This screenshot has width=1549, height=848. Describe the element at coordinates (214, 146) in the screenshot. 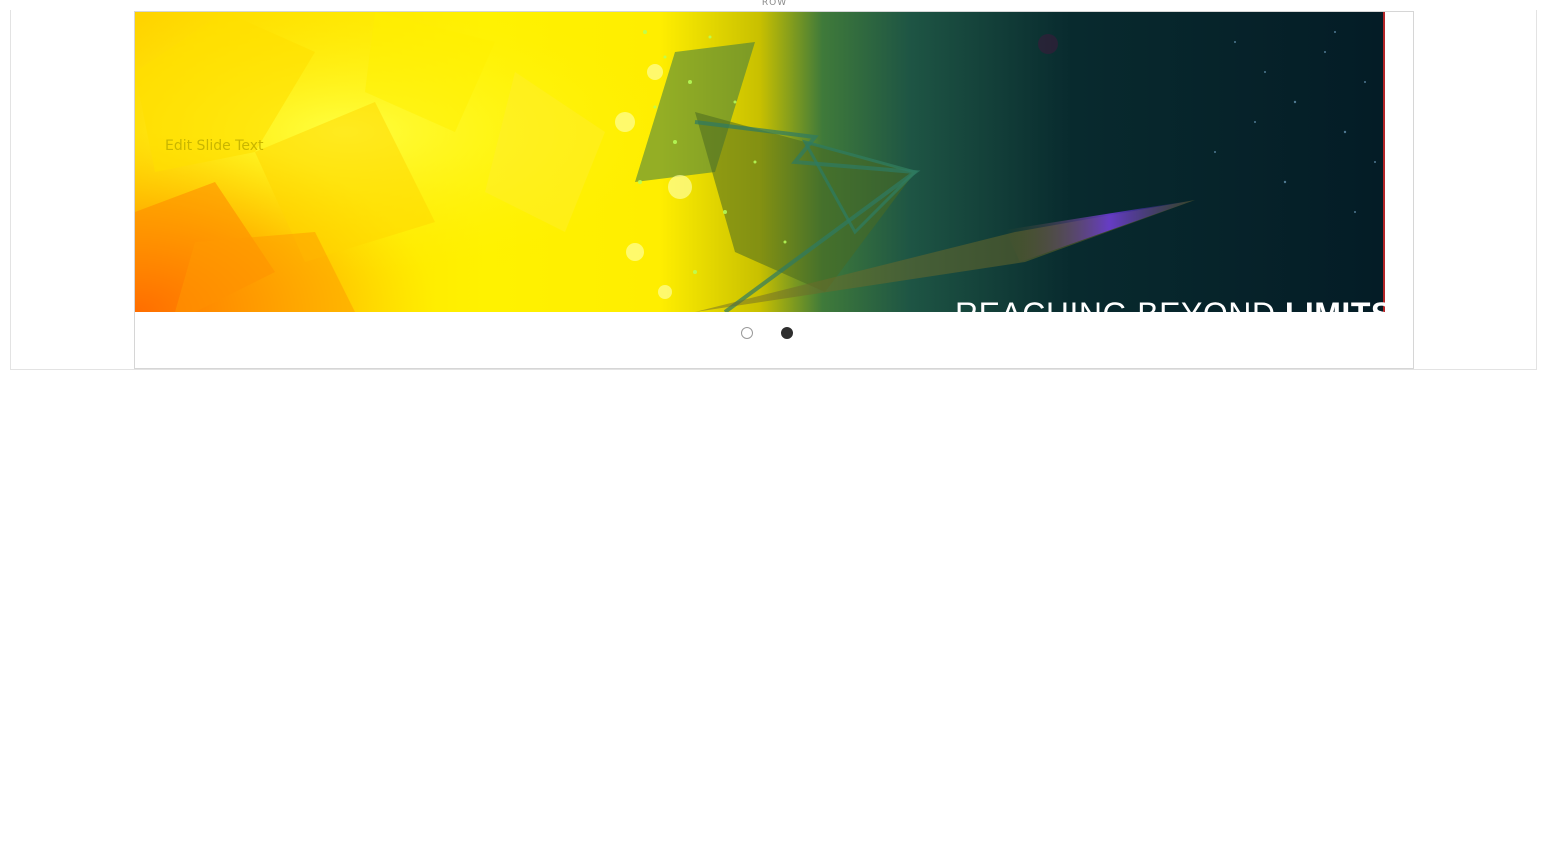

I see `slide-text: Edit Slide Text` at that location.